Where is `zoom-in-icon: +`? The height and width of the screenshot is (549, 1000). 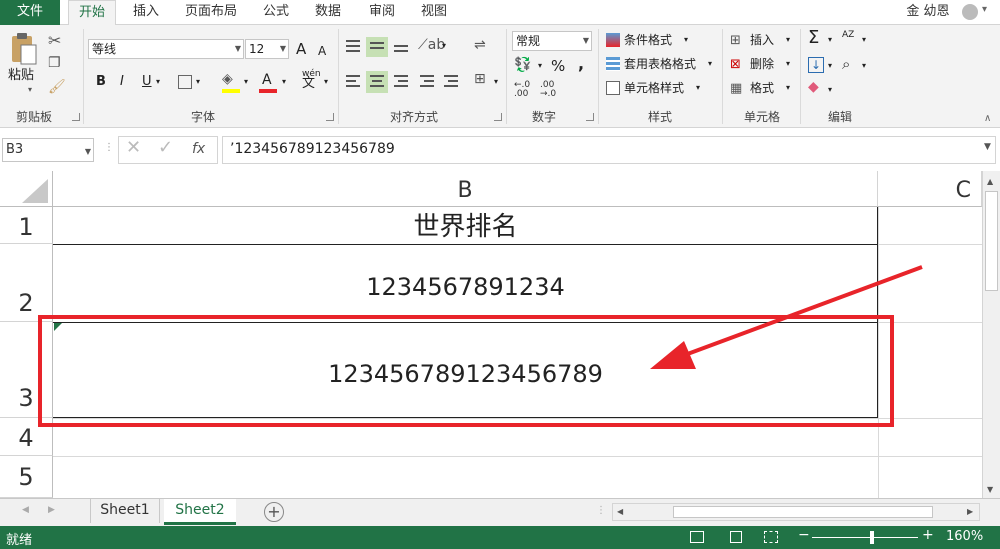 zoom-in-icon: + is located at coordinates (928, 535).